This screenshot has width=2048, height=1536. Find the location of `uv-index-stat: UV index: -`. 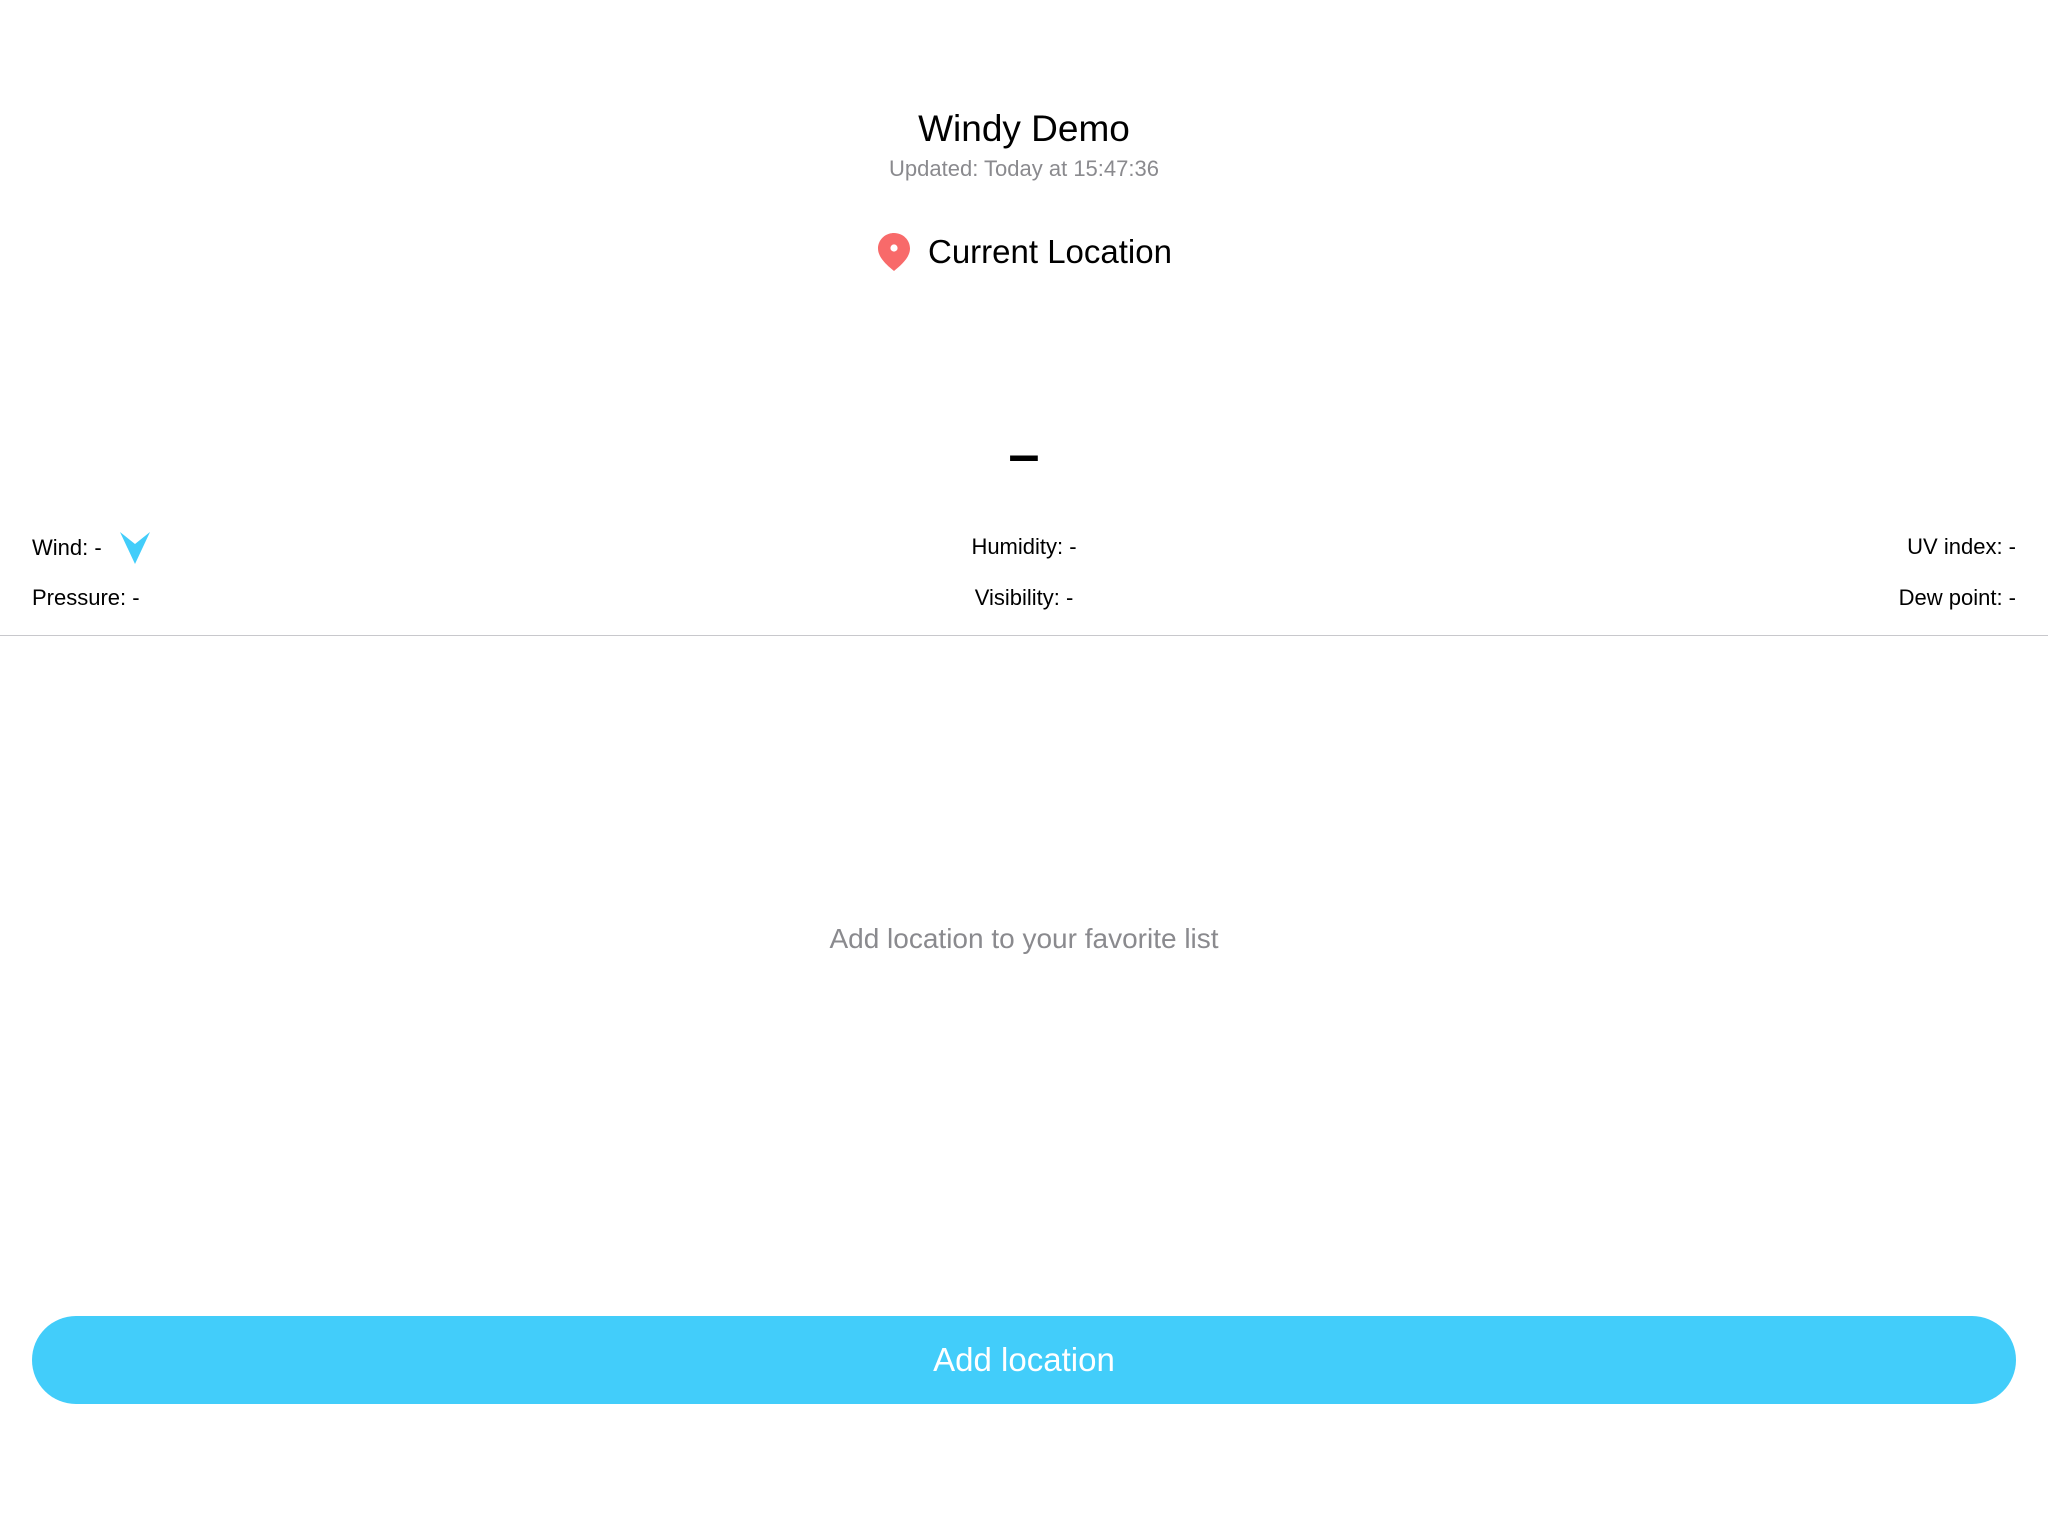

uv-index-stat: UV index: - is located at coordinates (1961, 546).